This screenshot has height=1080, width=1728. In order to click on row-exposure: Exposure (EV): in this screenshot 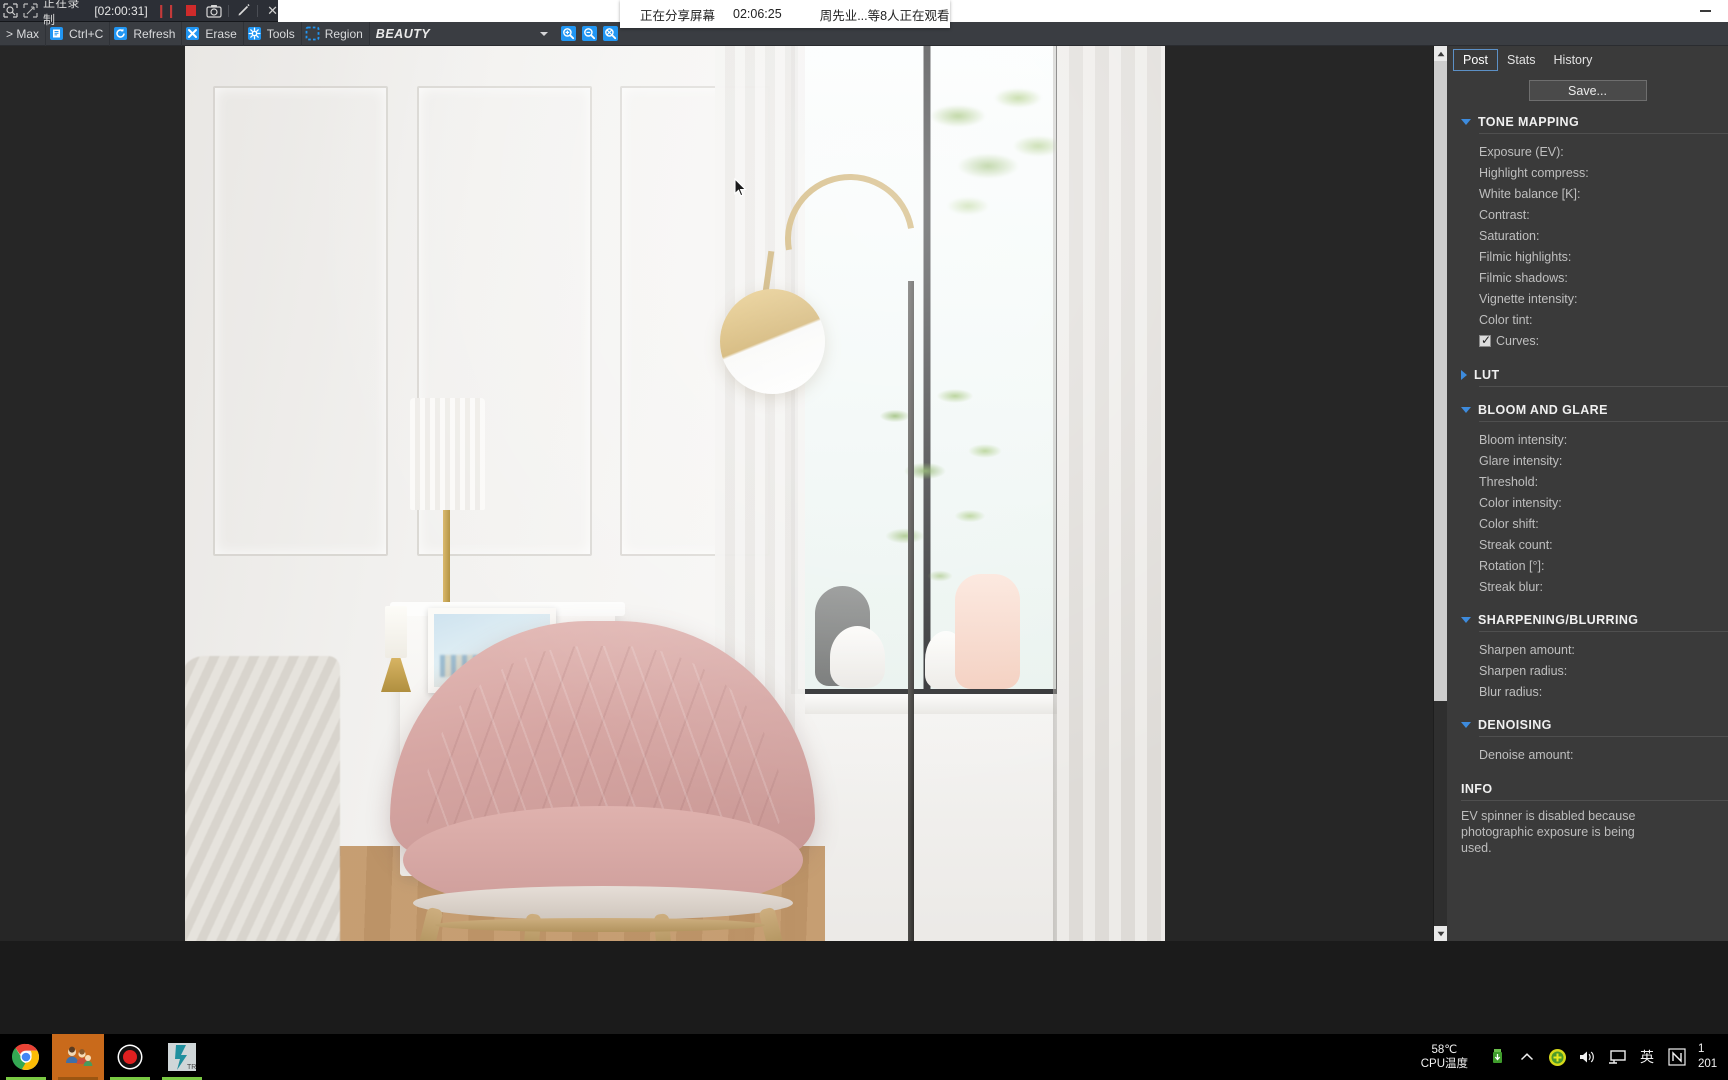, I will do `click(1594, 151)`.